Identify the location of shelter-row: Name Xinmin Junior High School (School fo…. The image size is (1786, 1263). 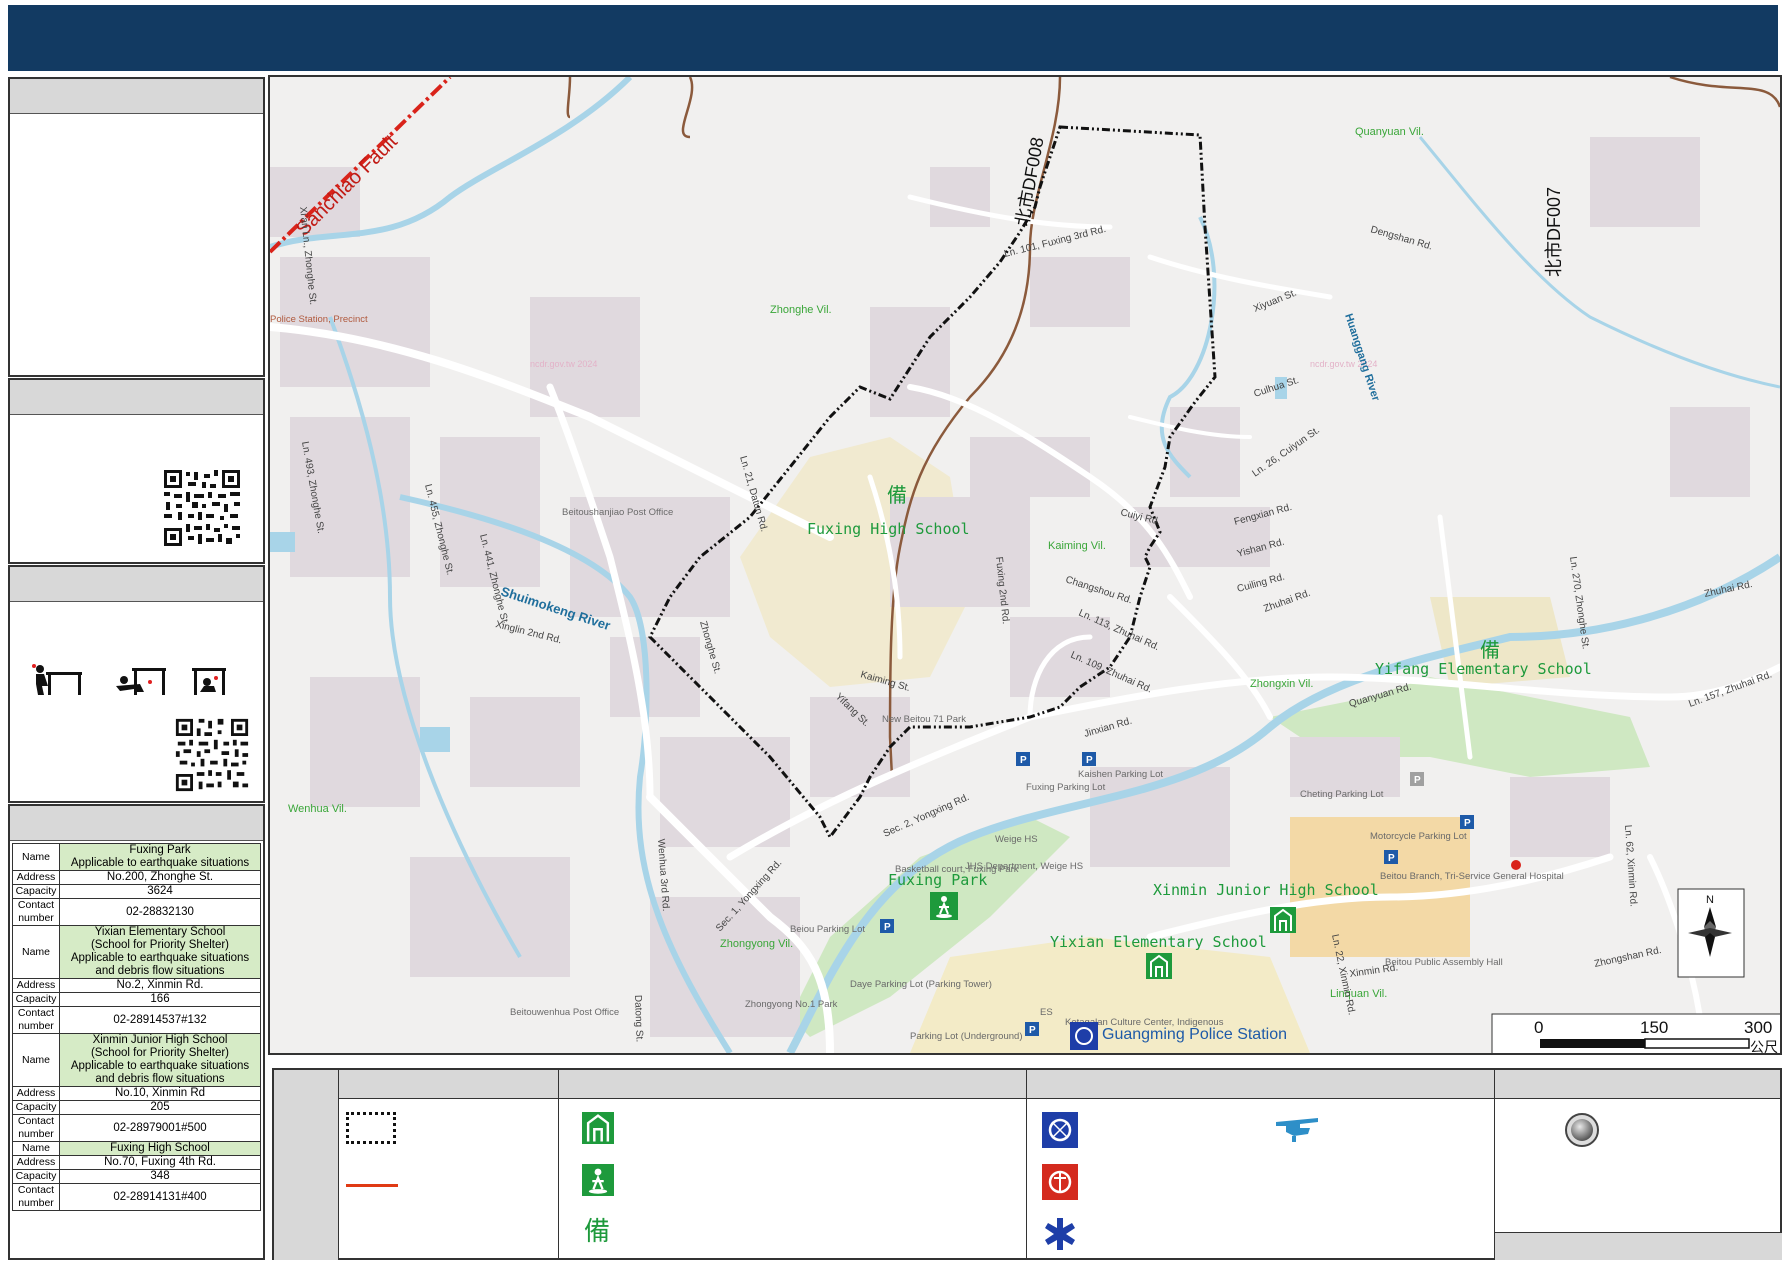
(136, 1060).